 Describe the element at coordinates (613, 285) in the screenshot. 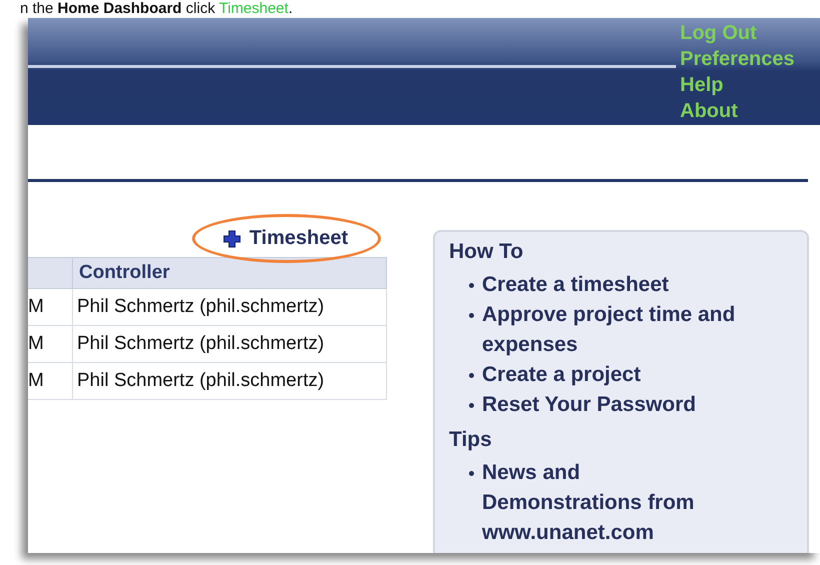

I see `panel-link: Create a timesheet` at that location.